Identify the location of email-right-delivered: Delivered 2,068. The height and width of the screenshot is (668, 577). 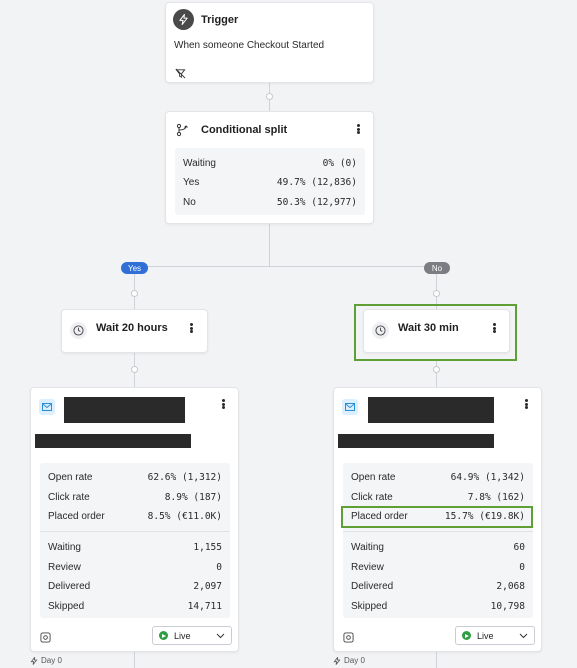
(438, 586).